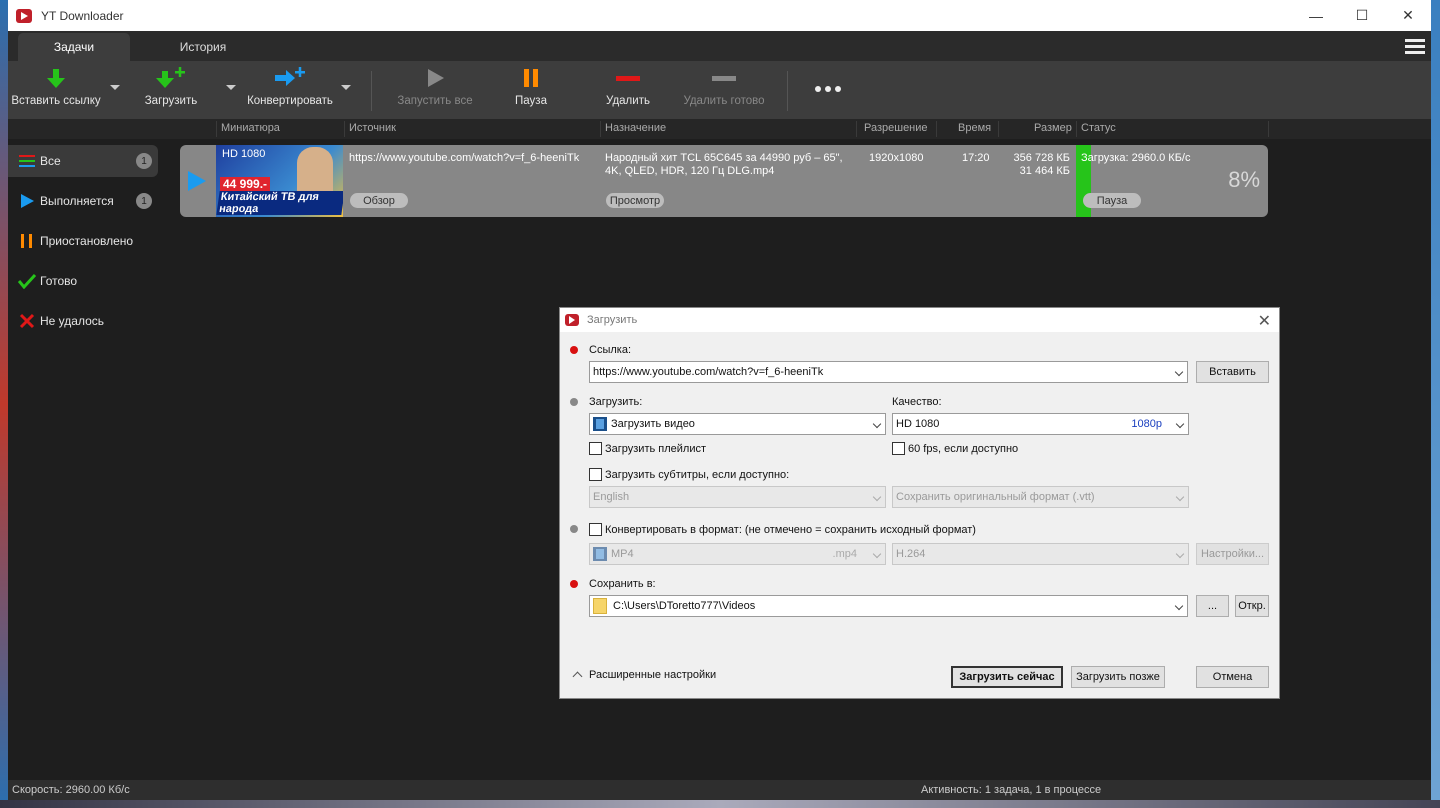 This screenshot has width=1440, height=808. Describe the element at coordinates (917, 402) in the screenshot. I see `quality-label: Качество:` at that location.